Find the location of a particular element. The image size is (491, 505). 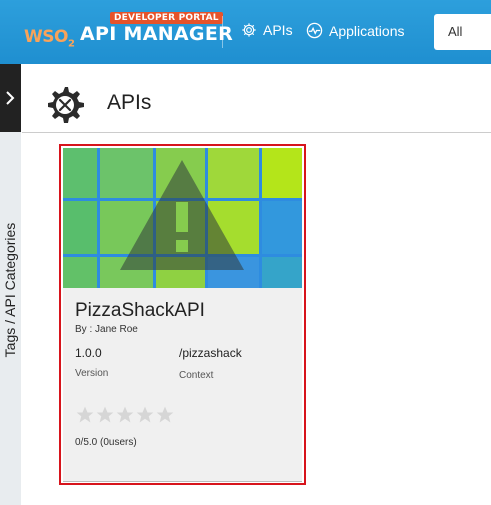

nav-divider is located at coordinates (222, 32).